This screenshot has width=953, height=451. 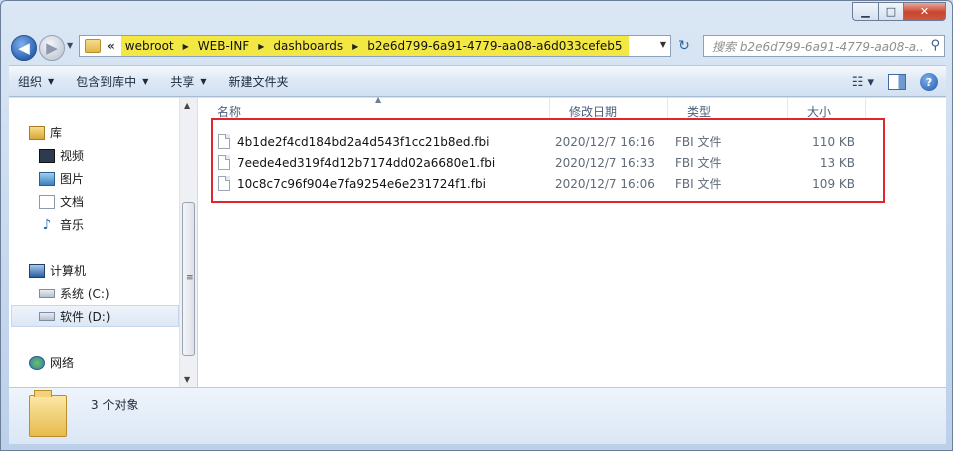 I want to click on column-headers: 名称 ▲ 修改日期 类型 大小, so click(x=572, y=107).